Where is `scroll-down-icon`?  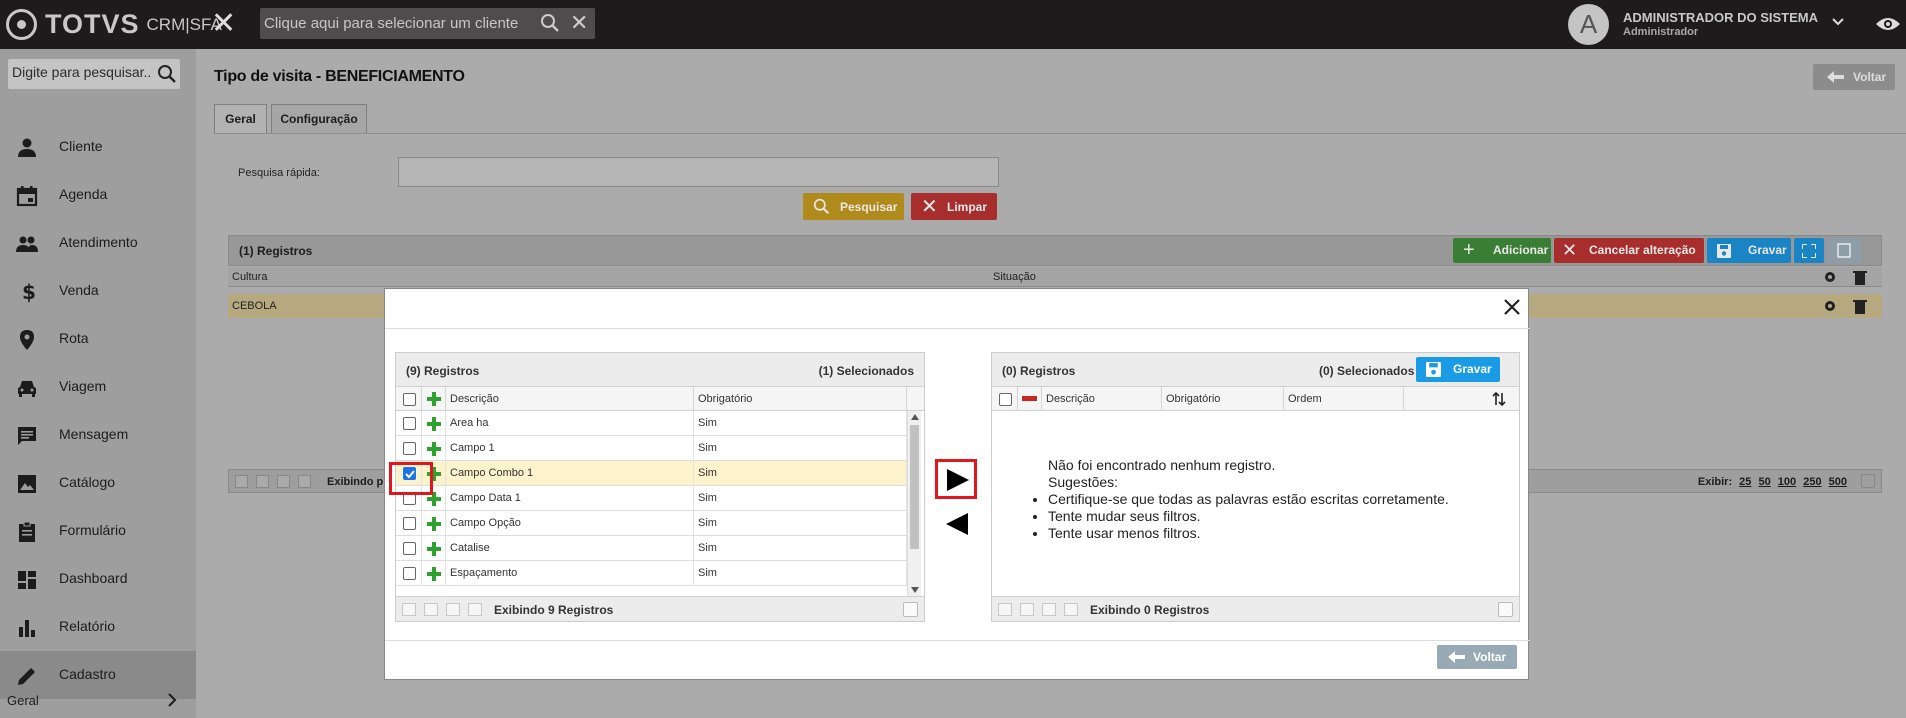 scroll-down-icon is located at coordinates (915, 590).